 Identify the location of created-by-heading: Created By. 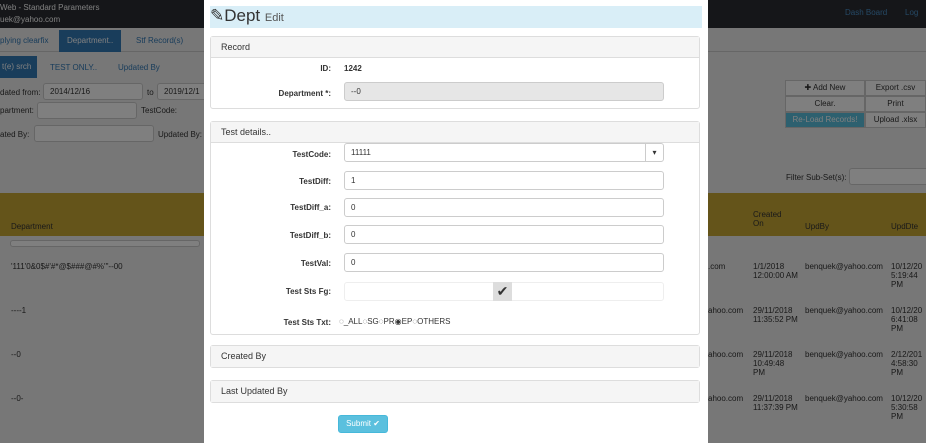
(455, 356).